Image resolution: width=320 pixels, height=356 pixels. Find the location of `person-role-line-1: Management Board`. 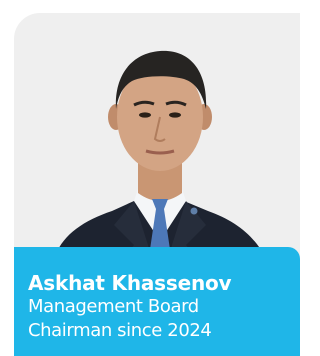

person-role-line-1: Management Board is located at coordinates (113, 306).